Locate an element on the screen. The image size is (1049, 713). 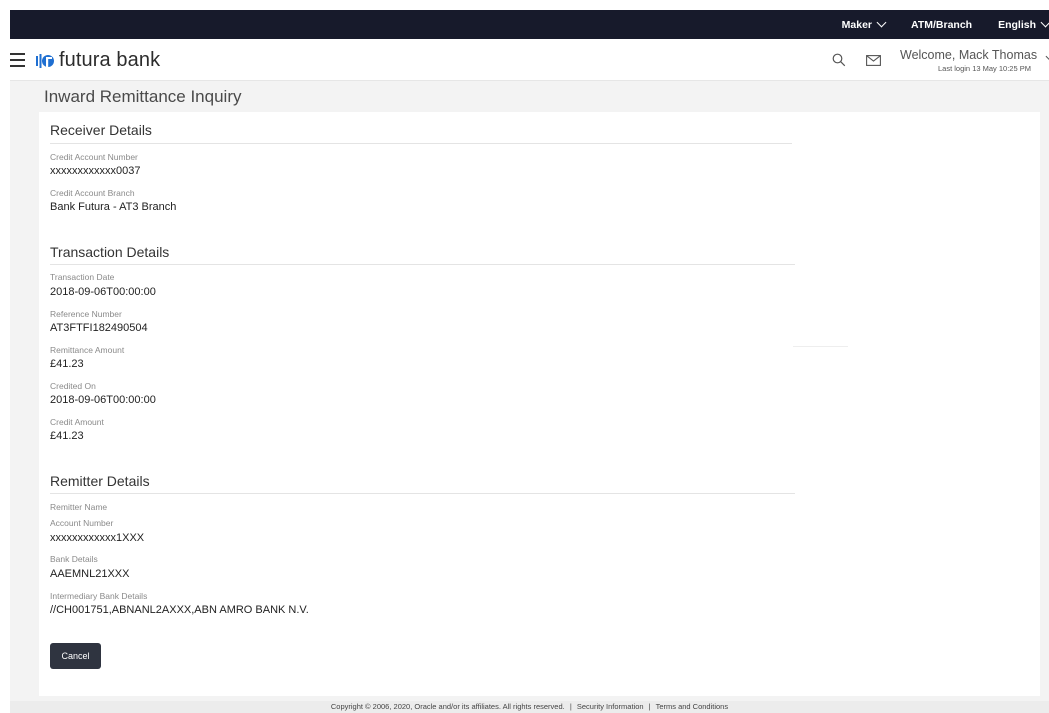
credit-account-branch-value: Bank Futura - AT3 Branch is located at coordinates (113, 207).